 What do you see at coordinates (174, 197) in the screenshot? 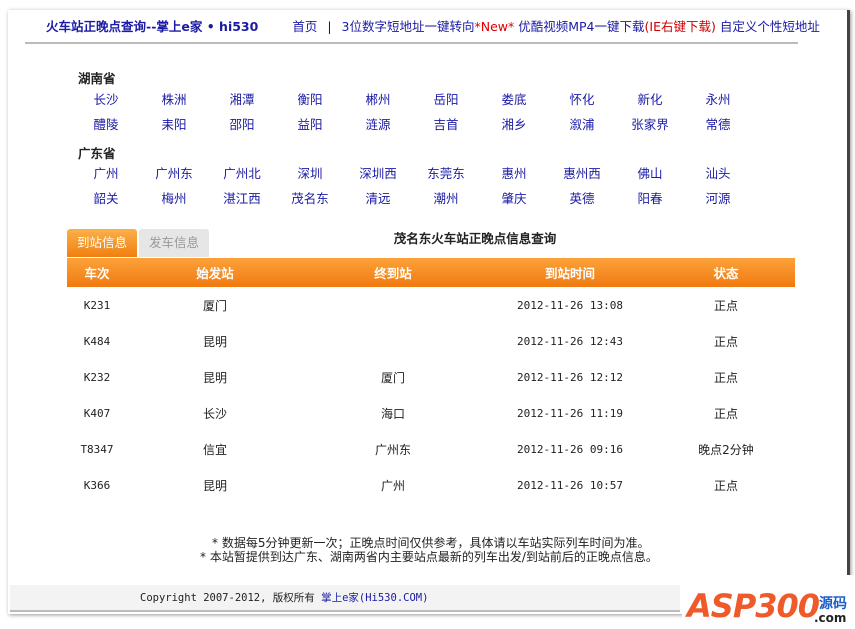
I see `station-link: 梅州` at bounding box center [174, 197].